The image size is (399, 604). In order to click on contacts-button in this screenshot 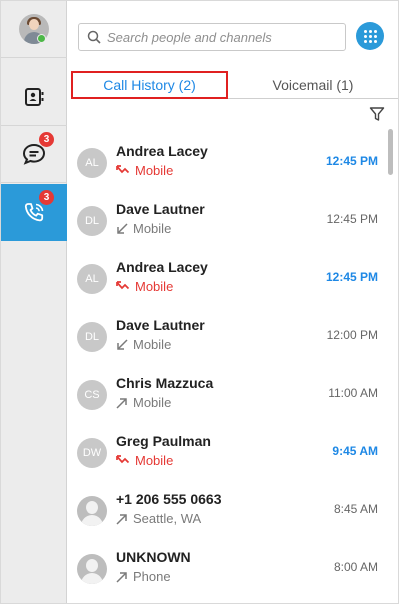, I will do `click(34, 97)`.